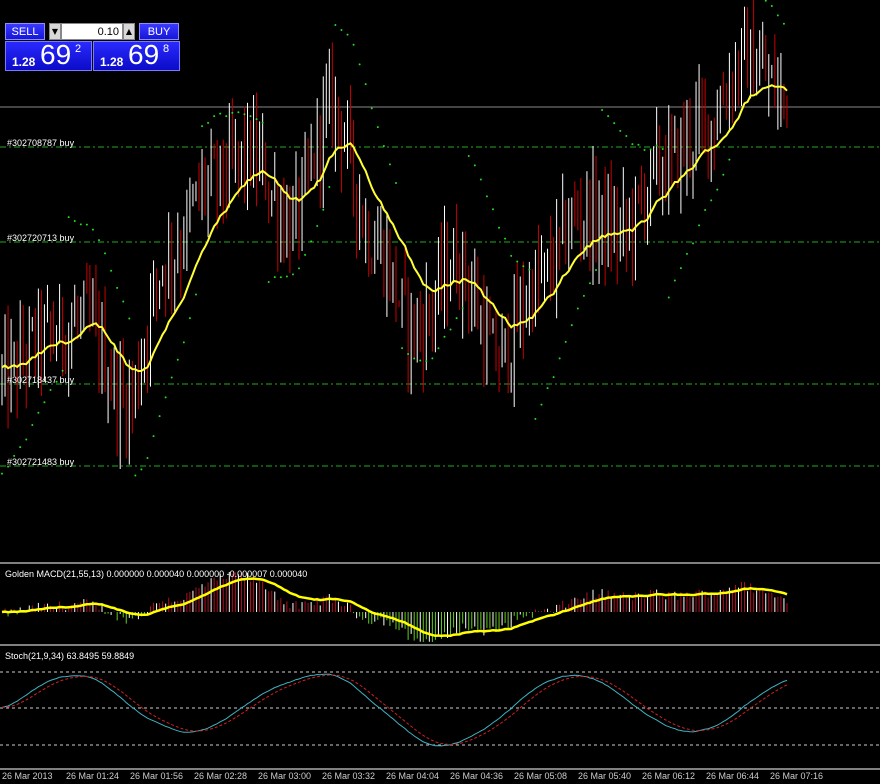 This screenshot has width=880, height=784. I want to click on lot-decrease-button: ▼, so click(55, 31).